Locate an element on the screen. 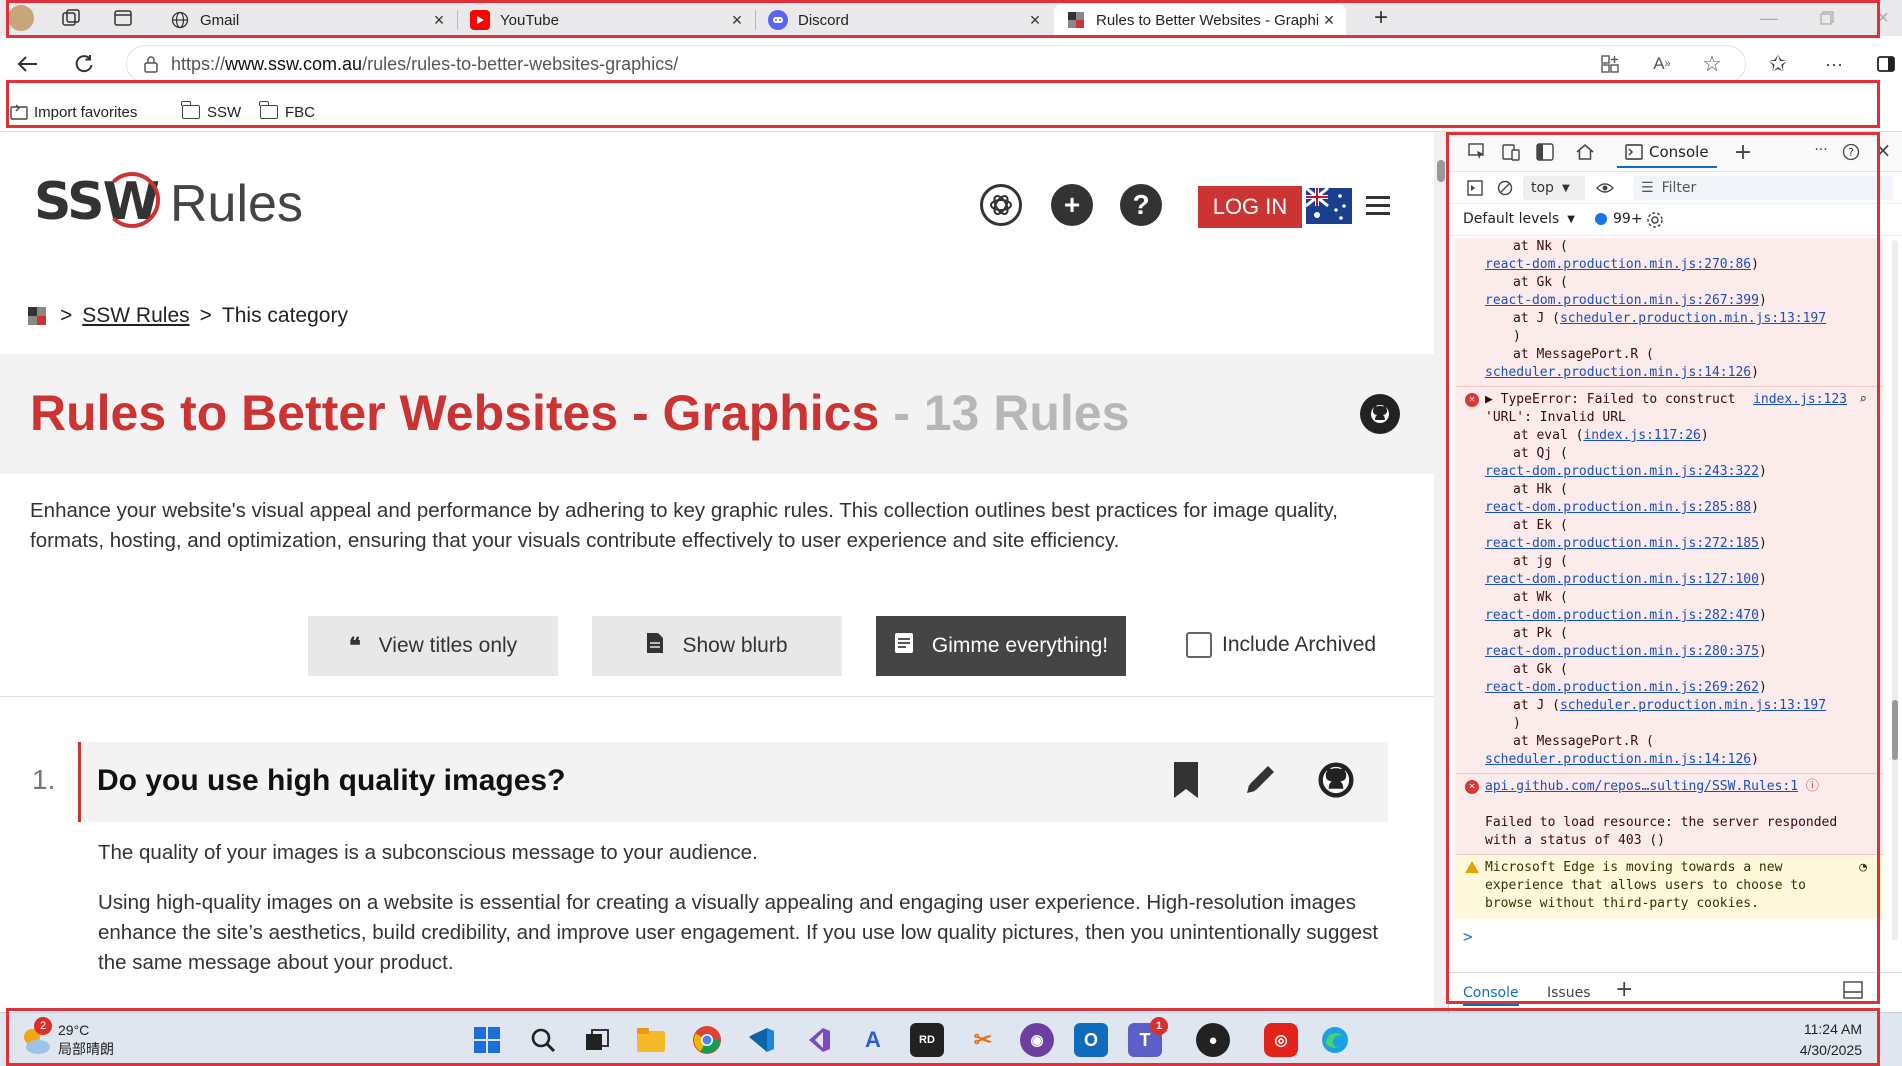 Image resolution: width=1902 pixels, height=1066 pixels. app-icon-a: A is located at coordinates (873, 1040).